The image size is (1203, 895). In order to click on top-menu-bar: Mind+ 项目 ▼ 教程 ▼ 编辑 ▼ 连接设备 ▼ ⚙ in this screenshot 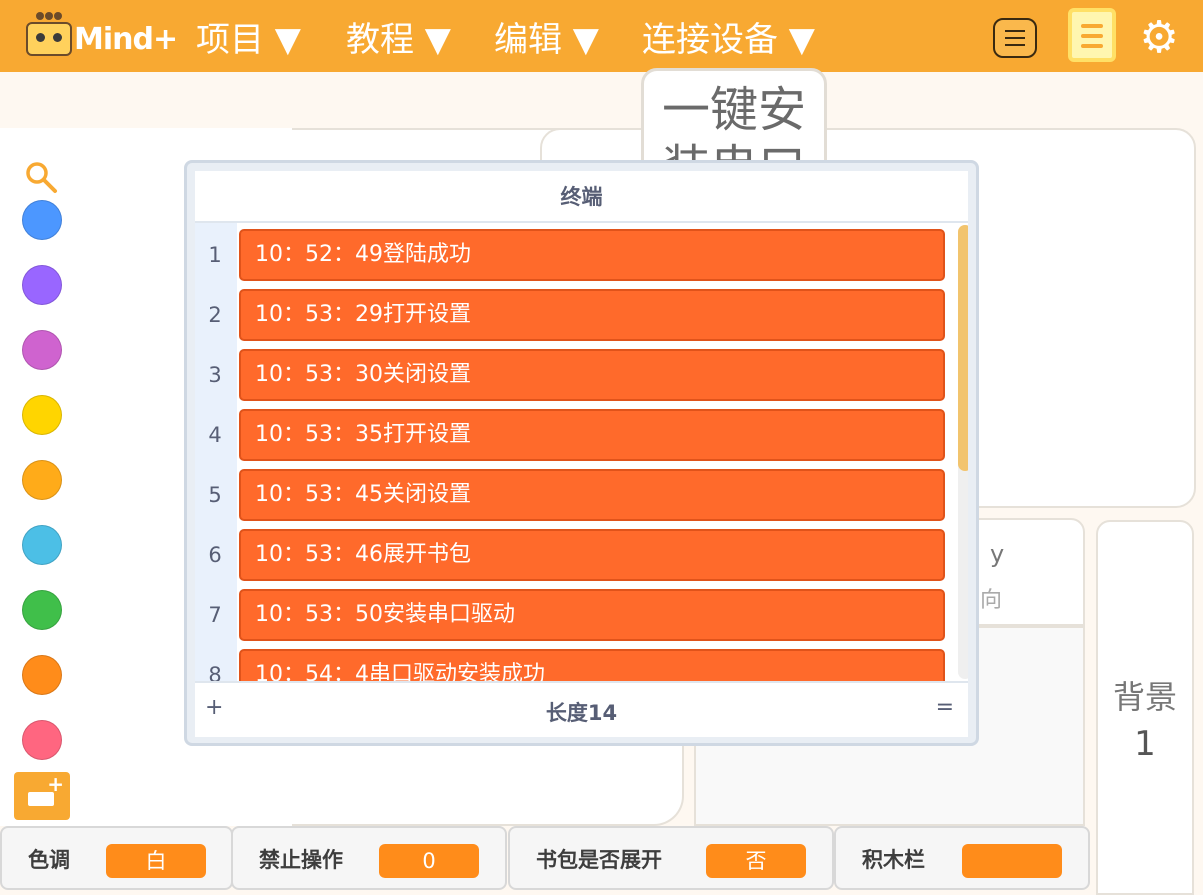, I will do `click(601, 36)`.